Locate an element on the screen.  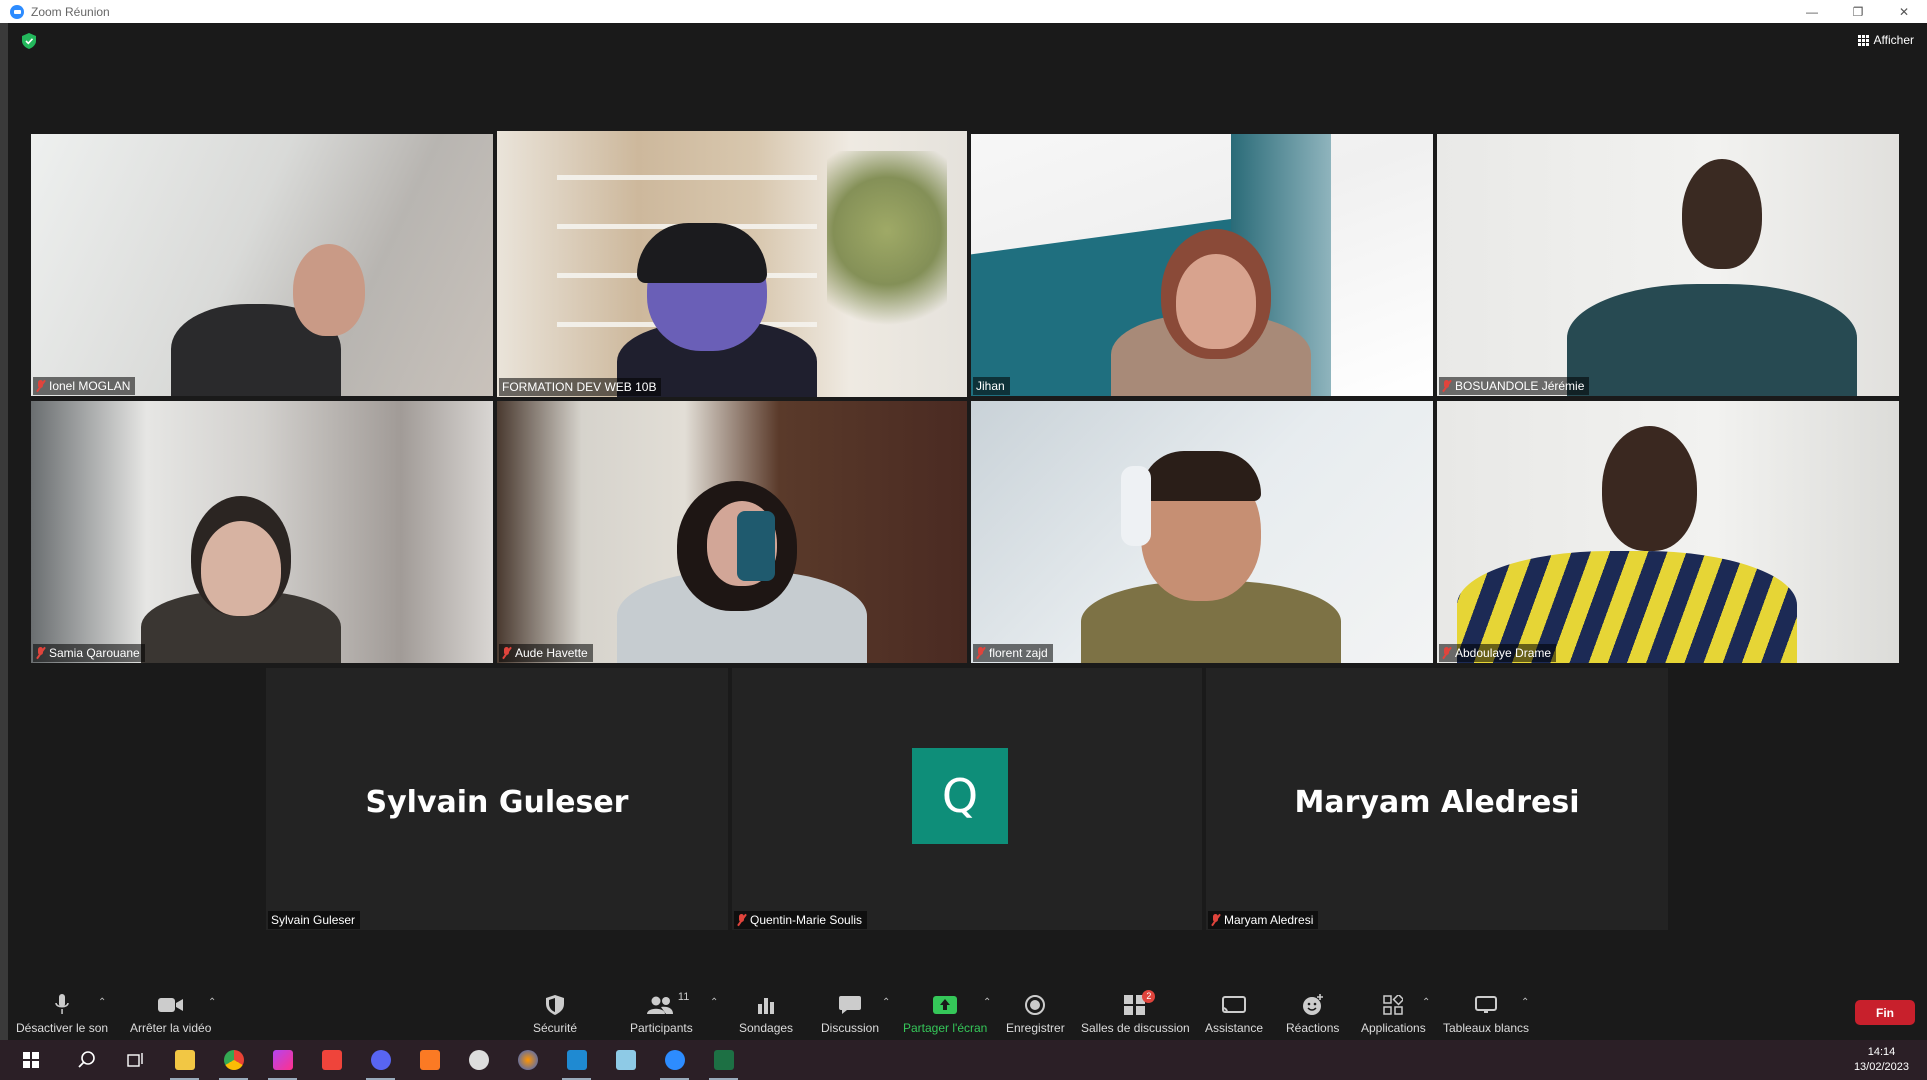
notepad-icon is located at coordinates (625, 1060).